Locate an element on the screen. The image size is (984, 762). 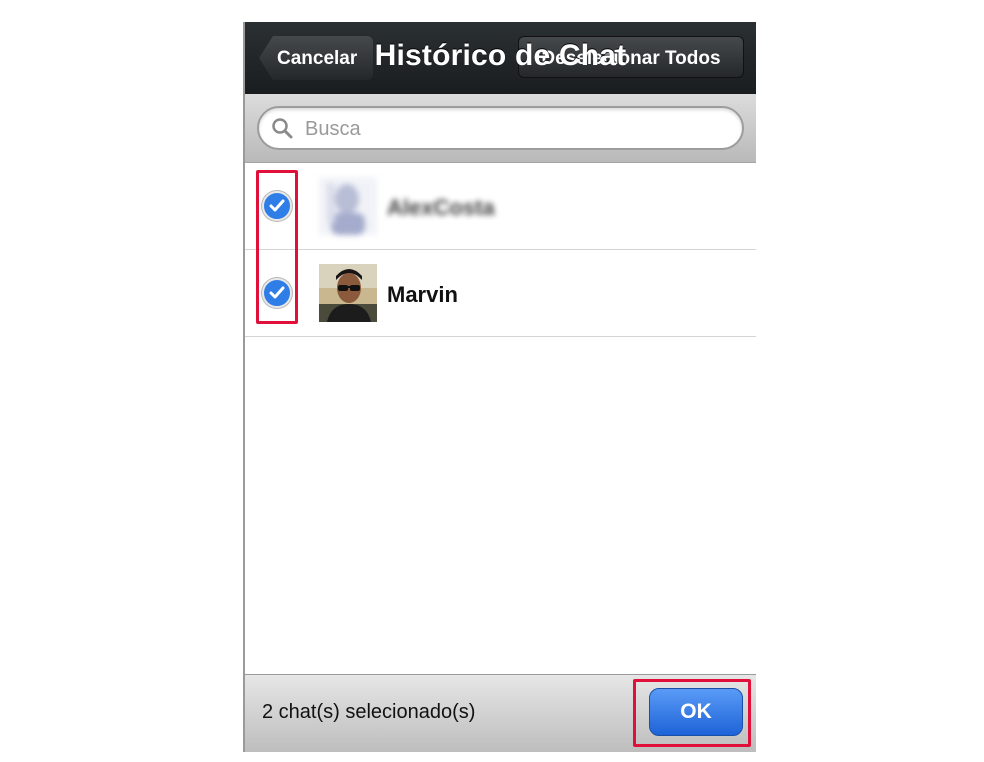
deselect-all-button: Deselecionar Todos is located at coordinates (631, 57).